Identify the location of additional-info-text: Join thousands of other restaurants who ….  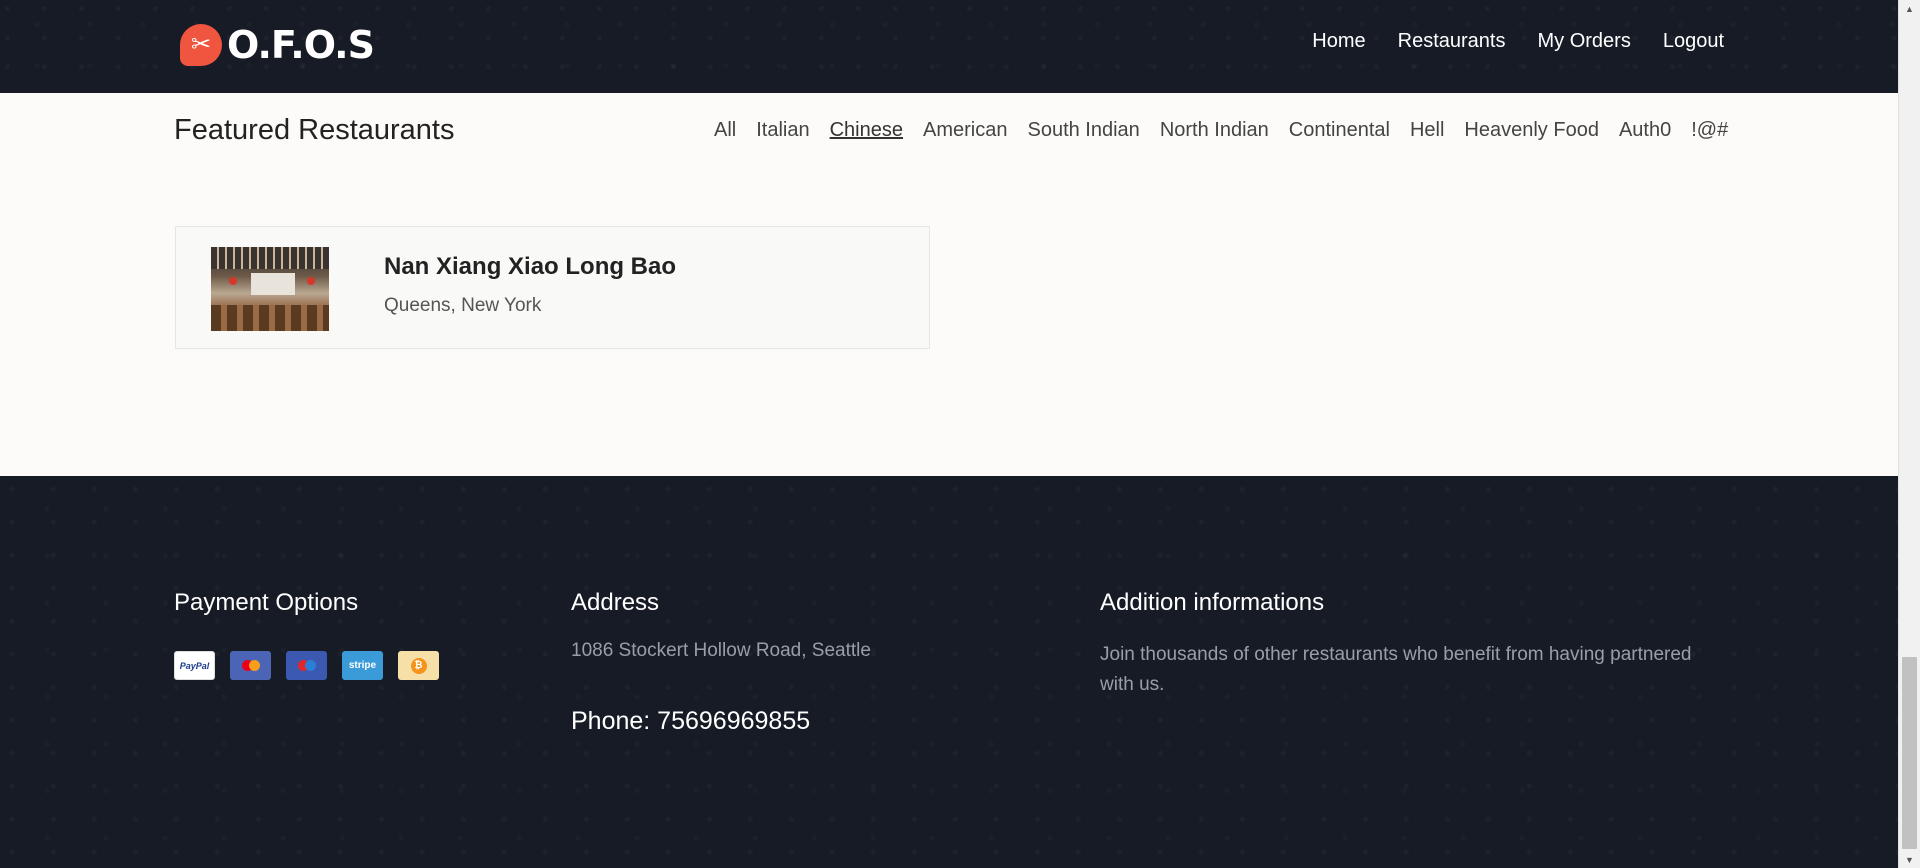
(1396, 669).